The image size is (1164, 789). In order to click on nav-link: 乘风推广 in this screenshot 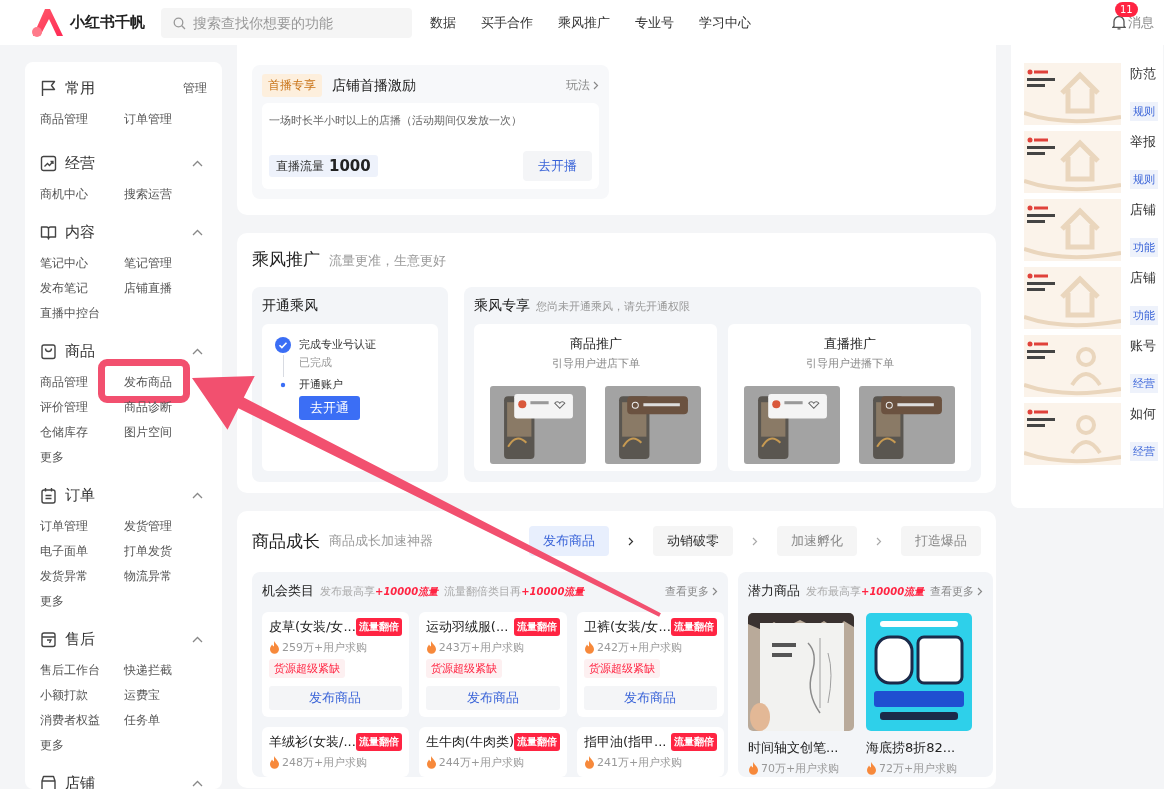, I will do `click(584, 22)`.